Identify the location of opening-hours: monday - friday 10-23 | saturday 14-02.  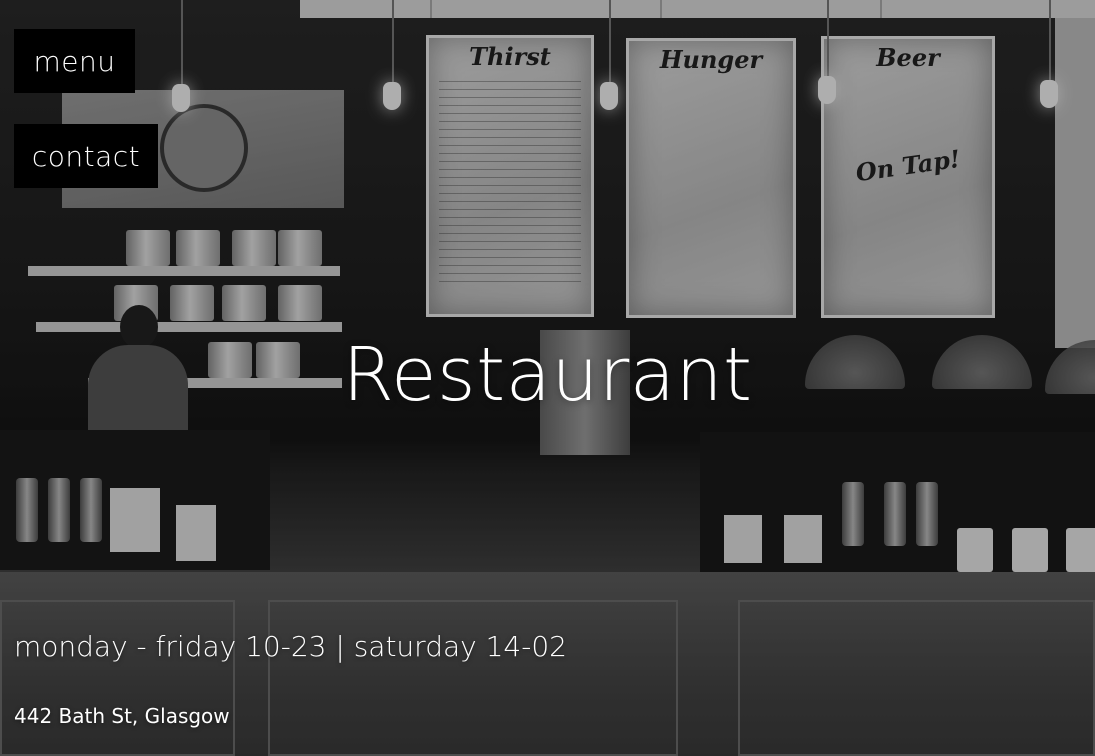
(290, 646).